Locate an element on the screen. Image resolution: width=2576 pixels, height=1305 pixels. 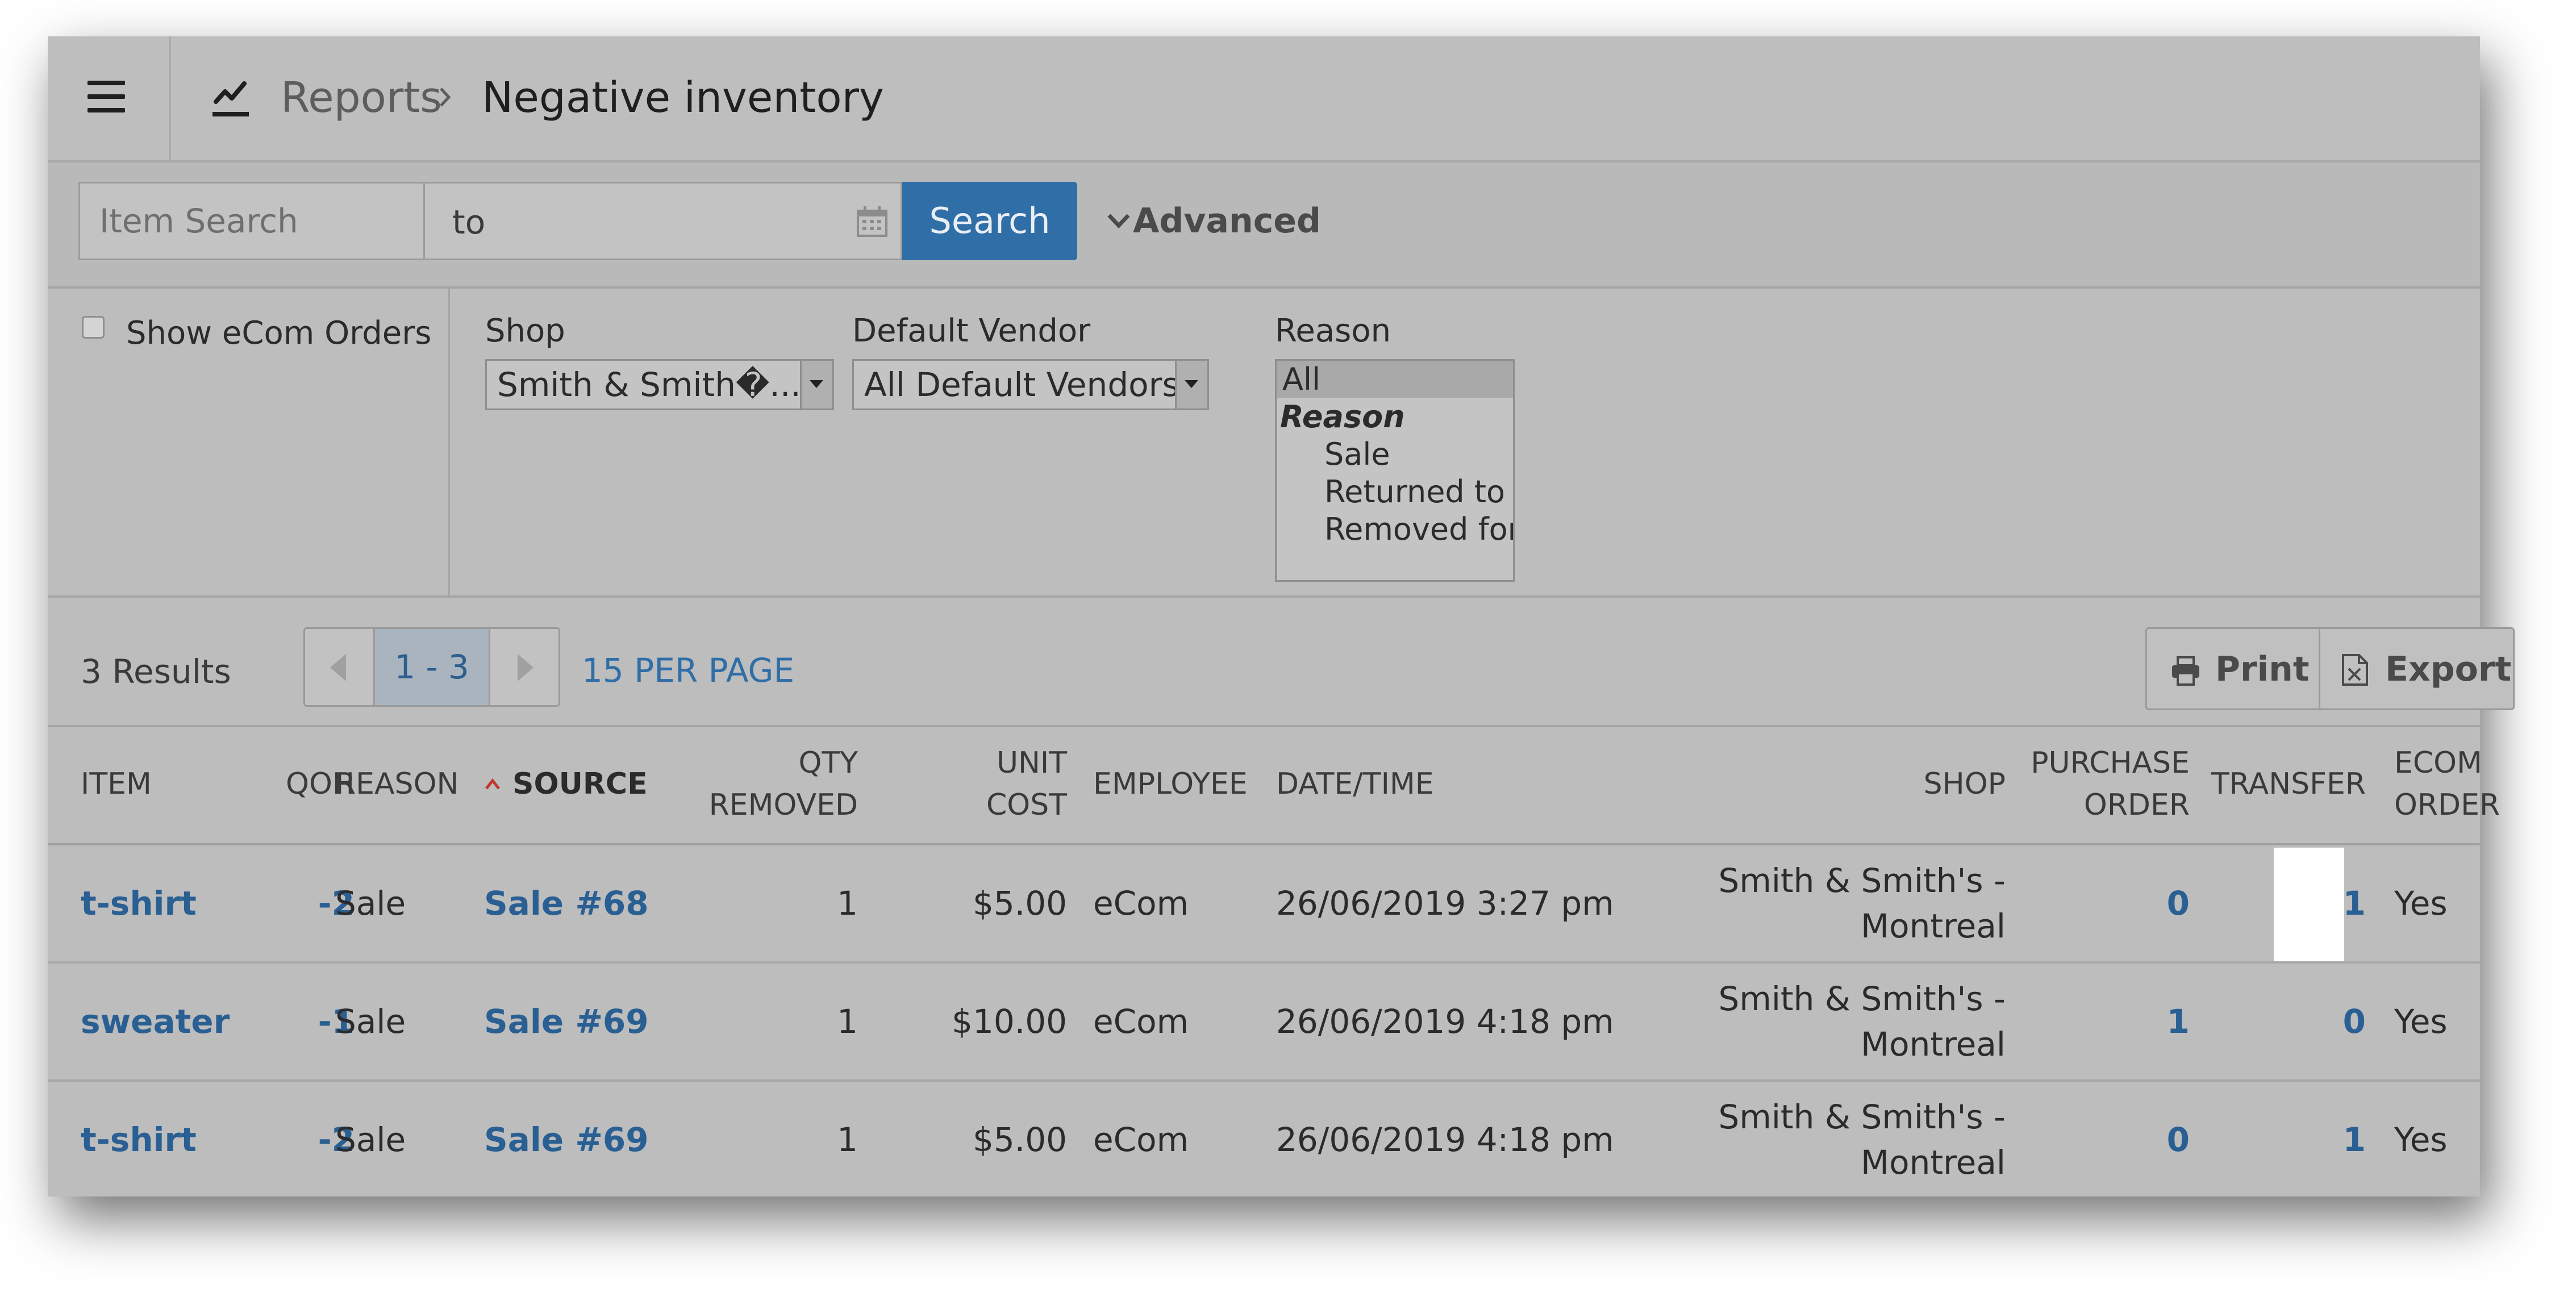
transfer-link: 0 is located at coordinates (2280, 1021).